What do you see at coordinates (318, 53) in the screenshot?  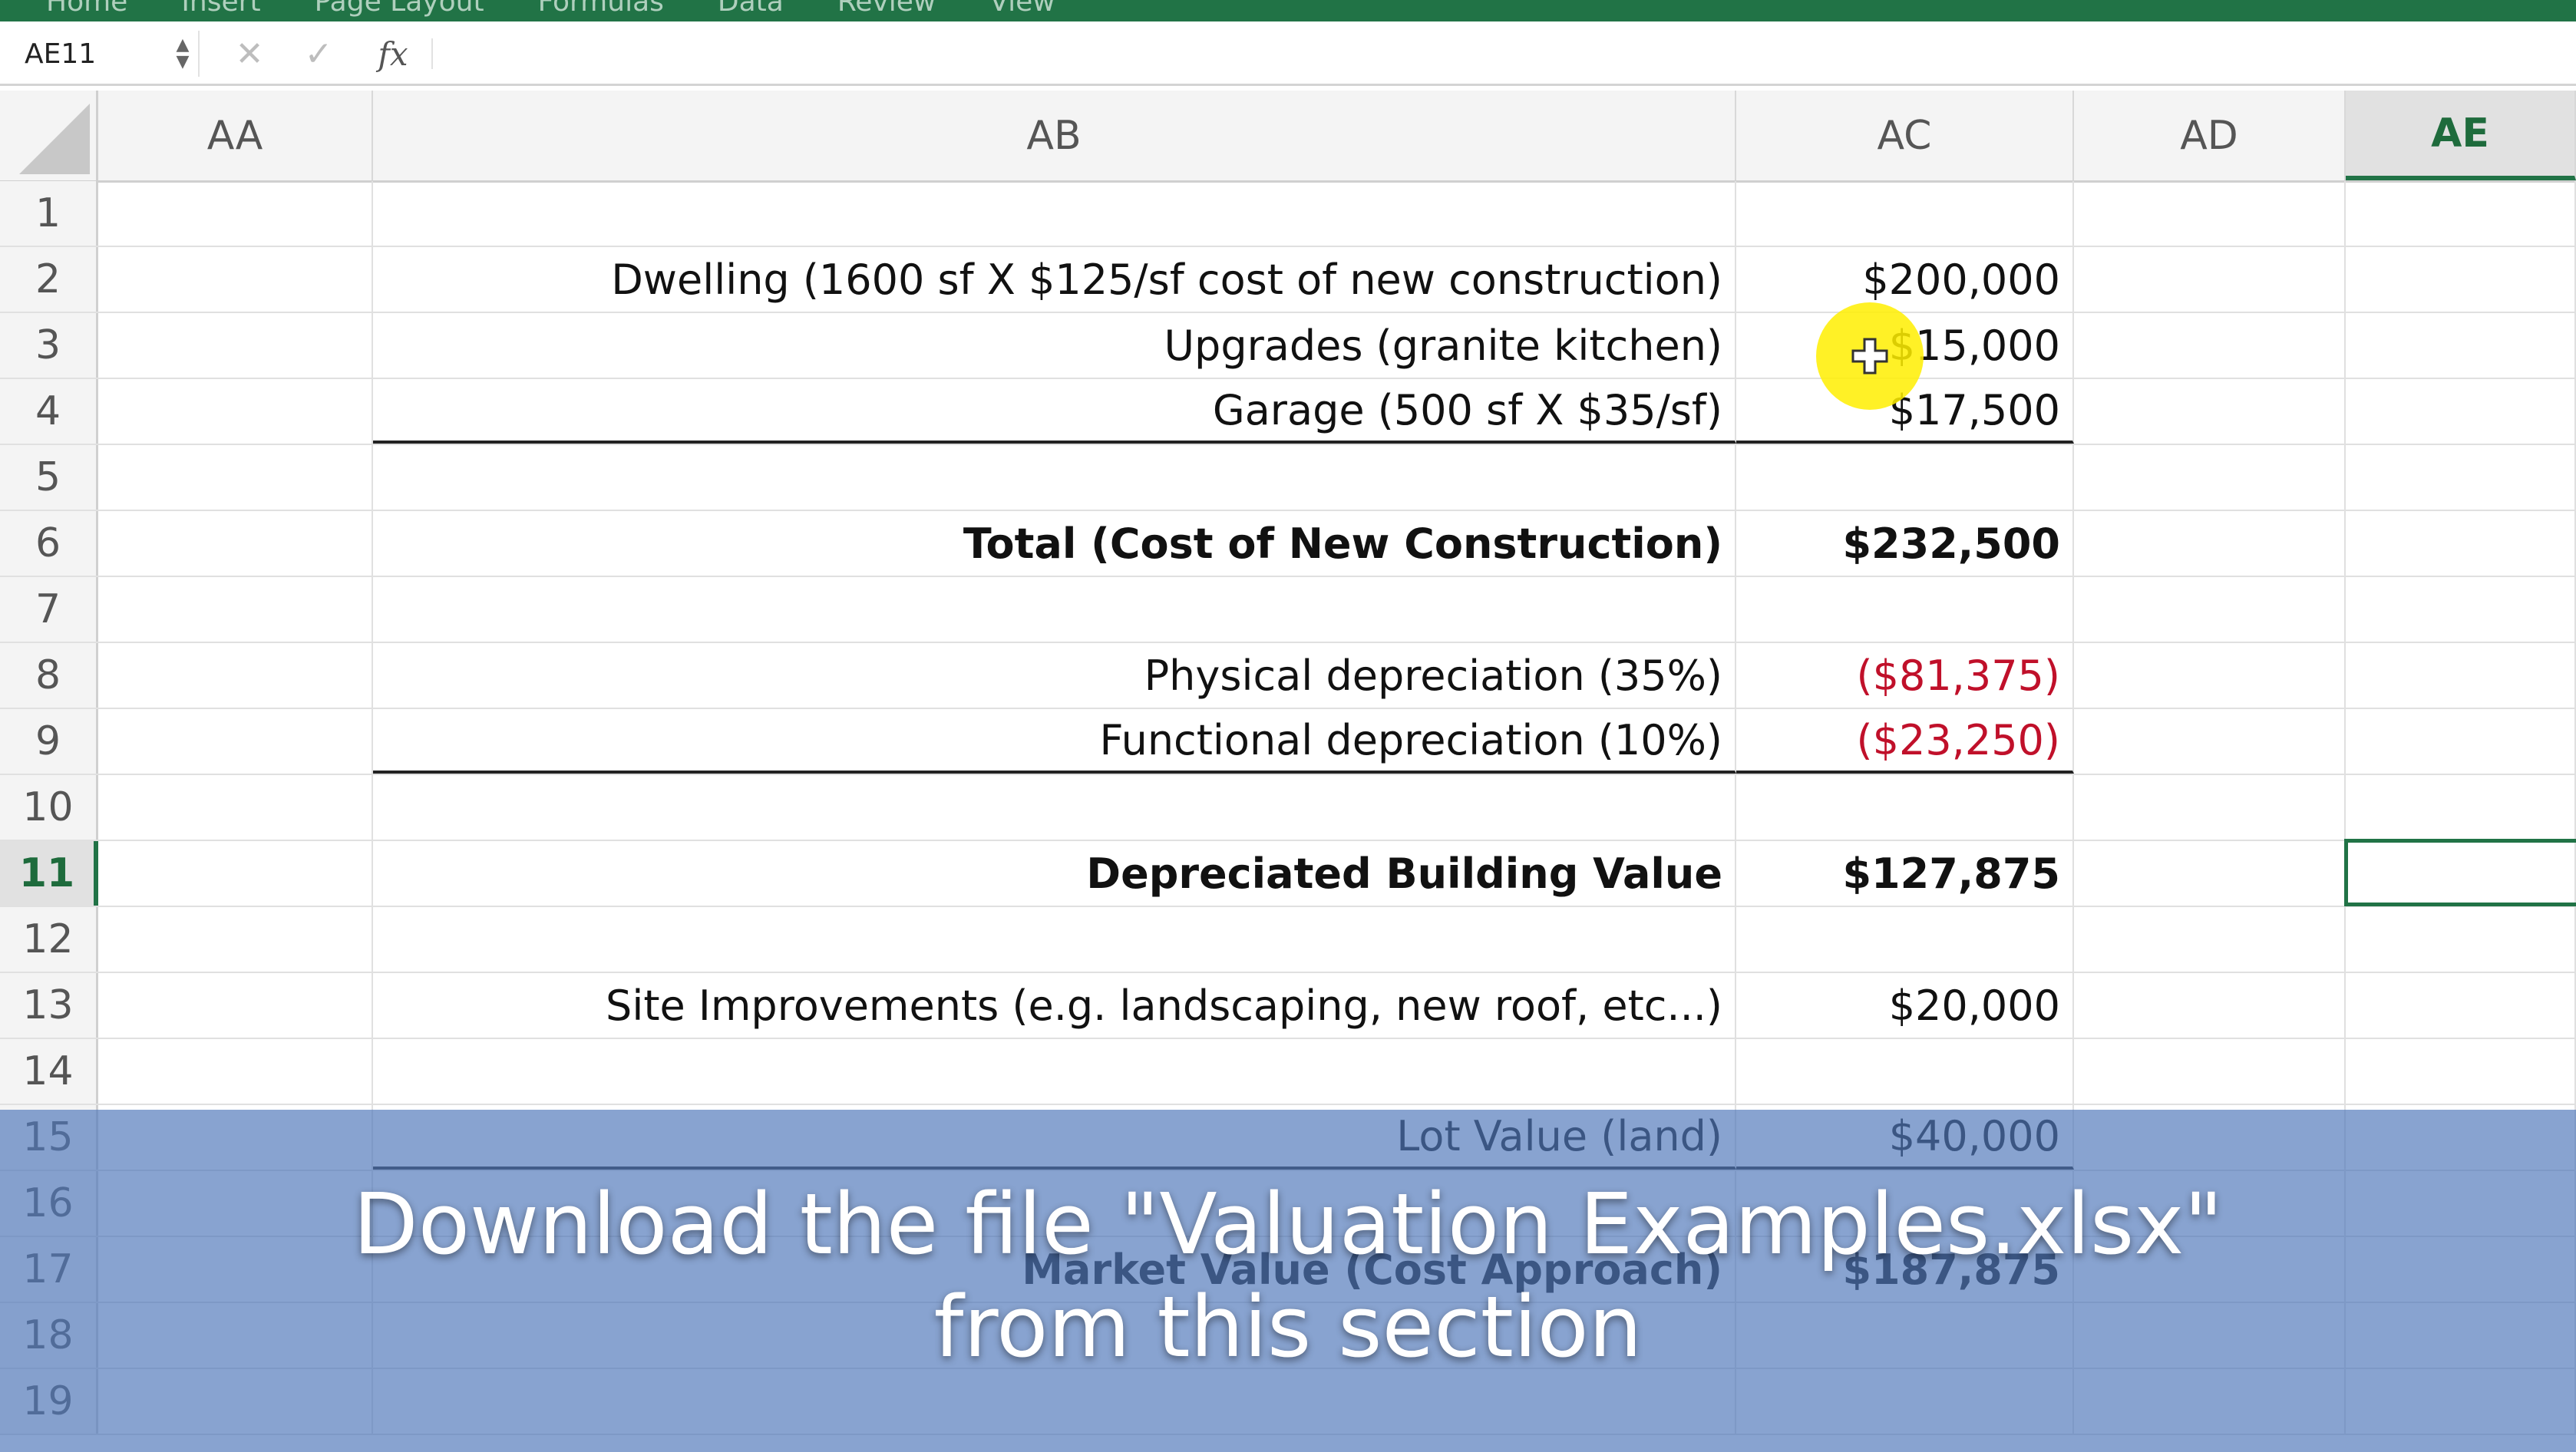 I see `enter-check-icon: ✓` at bounding box center [318, 53].